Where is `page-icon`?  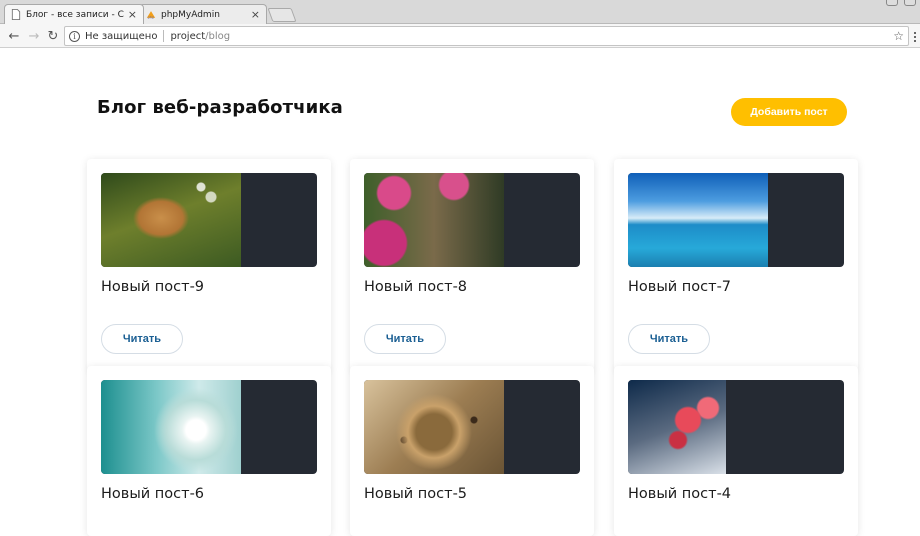
page-icon is located at coordinates (16, 14).